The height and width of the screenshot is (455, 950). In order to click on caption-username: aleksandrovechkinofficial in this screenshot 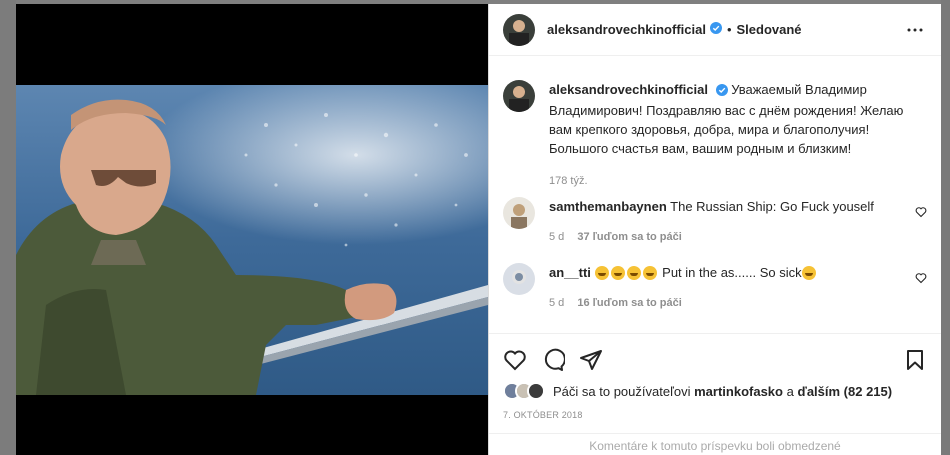, I will do `click(628, 89)`.